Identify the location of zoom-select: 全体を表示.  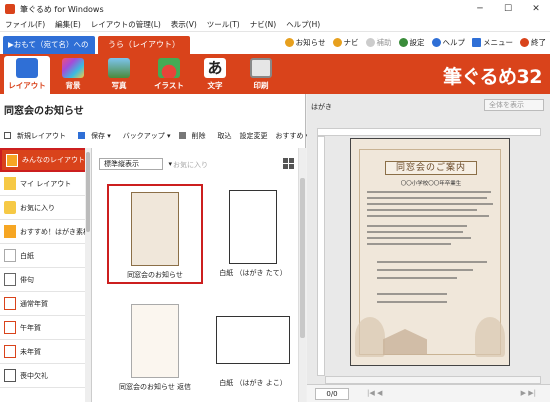
(514, 105).